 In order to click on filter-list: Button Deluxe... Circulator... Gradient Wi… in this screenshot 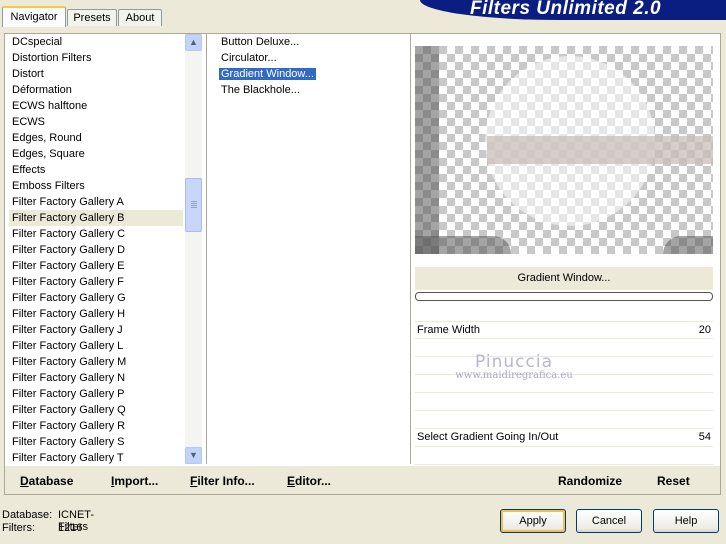, I will do `click(311, 66)`.